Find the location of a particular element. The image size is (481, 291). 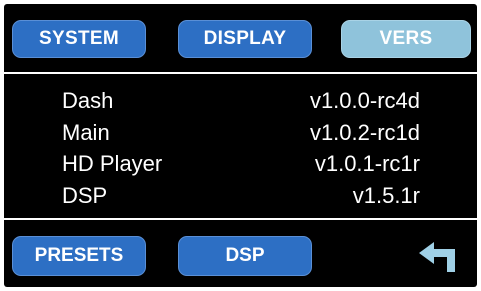

bottom-divider is located at coordinates (240, 219).